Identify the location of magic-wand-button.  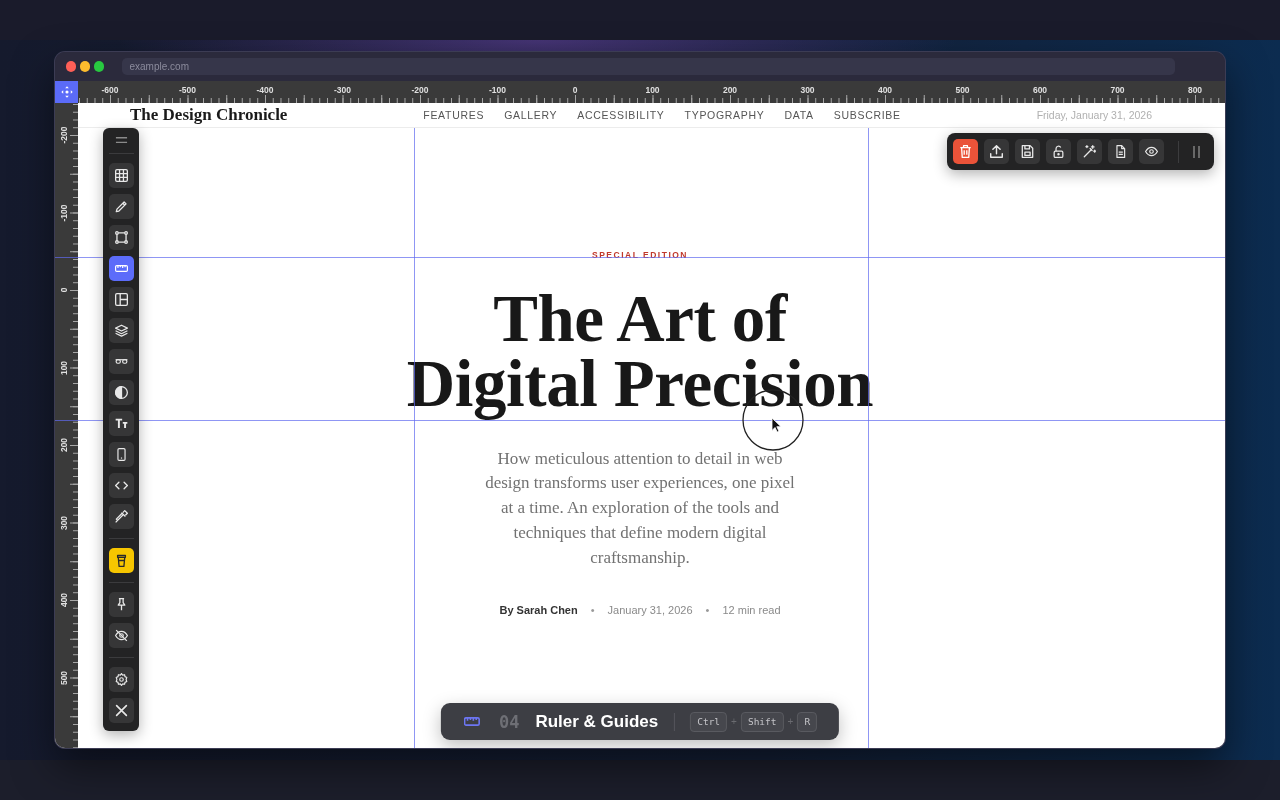
(1089, 151).